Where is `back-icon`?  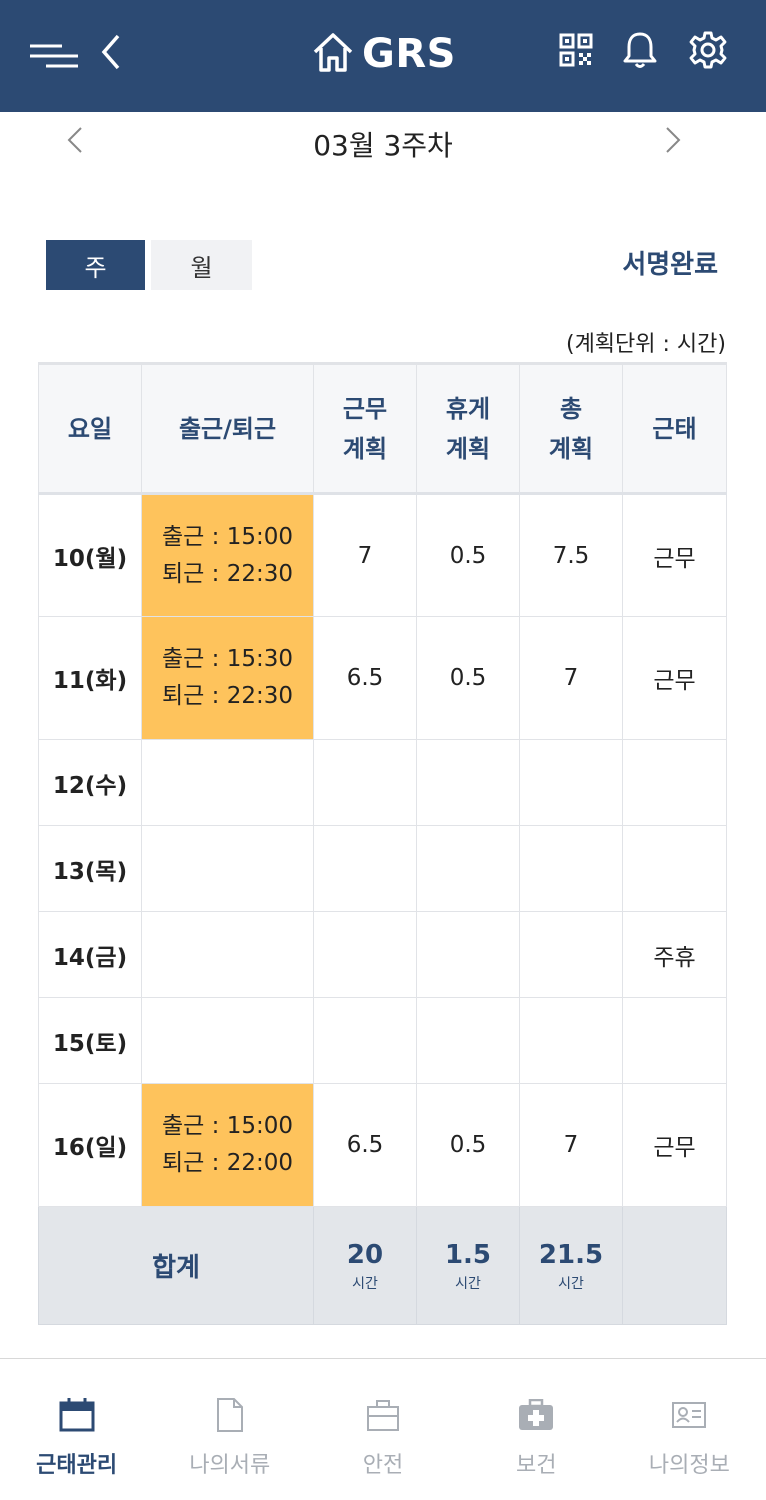 back-icon is located at coordinates (111, 52).